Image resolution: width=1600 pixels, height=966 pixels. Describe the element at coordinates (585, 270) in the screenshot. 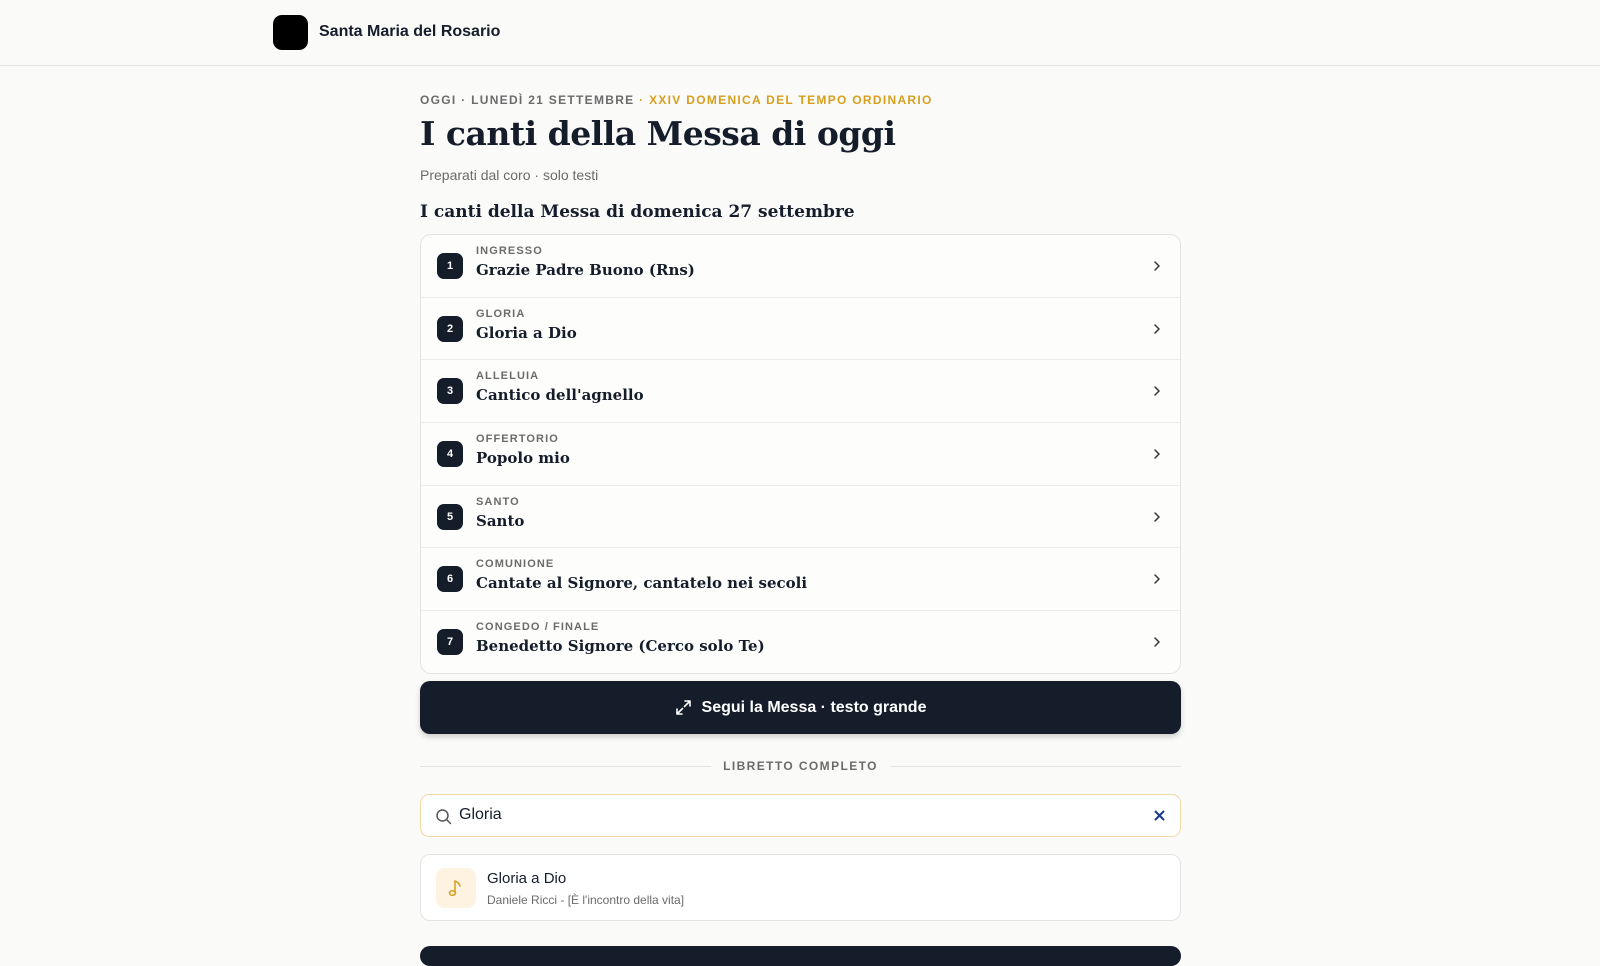

I see `song-title: Grazie Padre Buono (Rns)` at that location.